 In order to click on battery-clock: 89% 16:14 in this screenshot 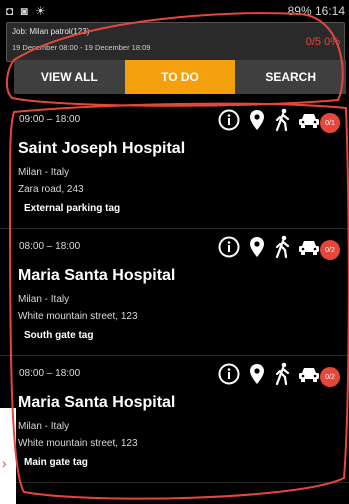, I will do `click(316, 11)`.